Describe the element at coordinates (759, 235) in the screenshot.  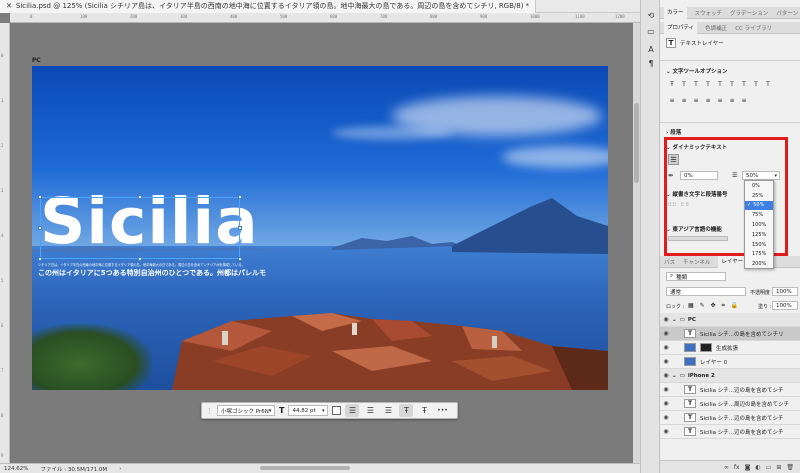
I see `dropdown-option: 125%` at that location.